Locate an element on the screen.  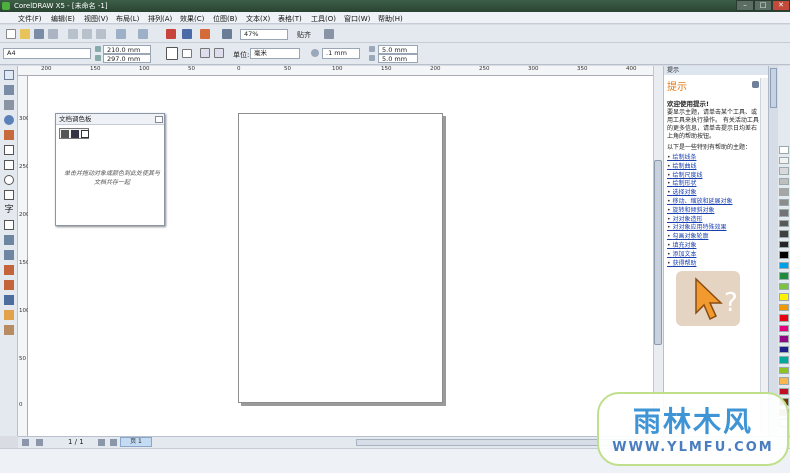
duplicate-distance-x-input: 5.0 mm is located at coordinates (398, 49).